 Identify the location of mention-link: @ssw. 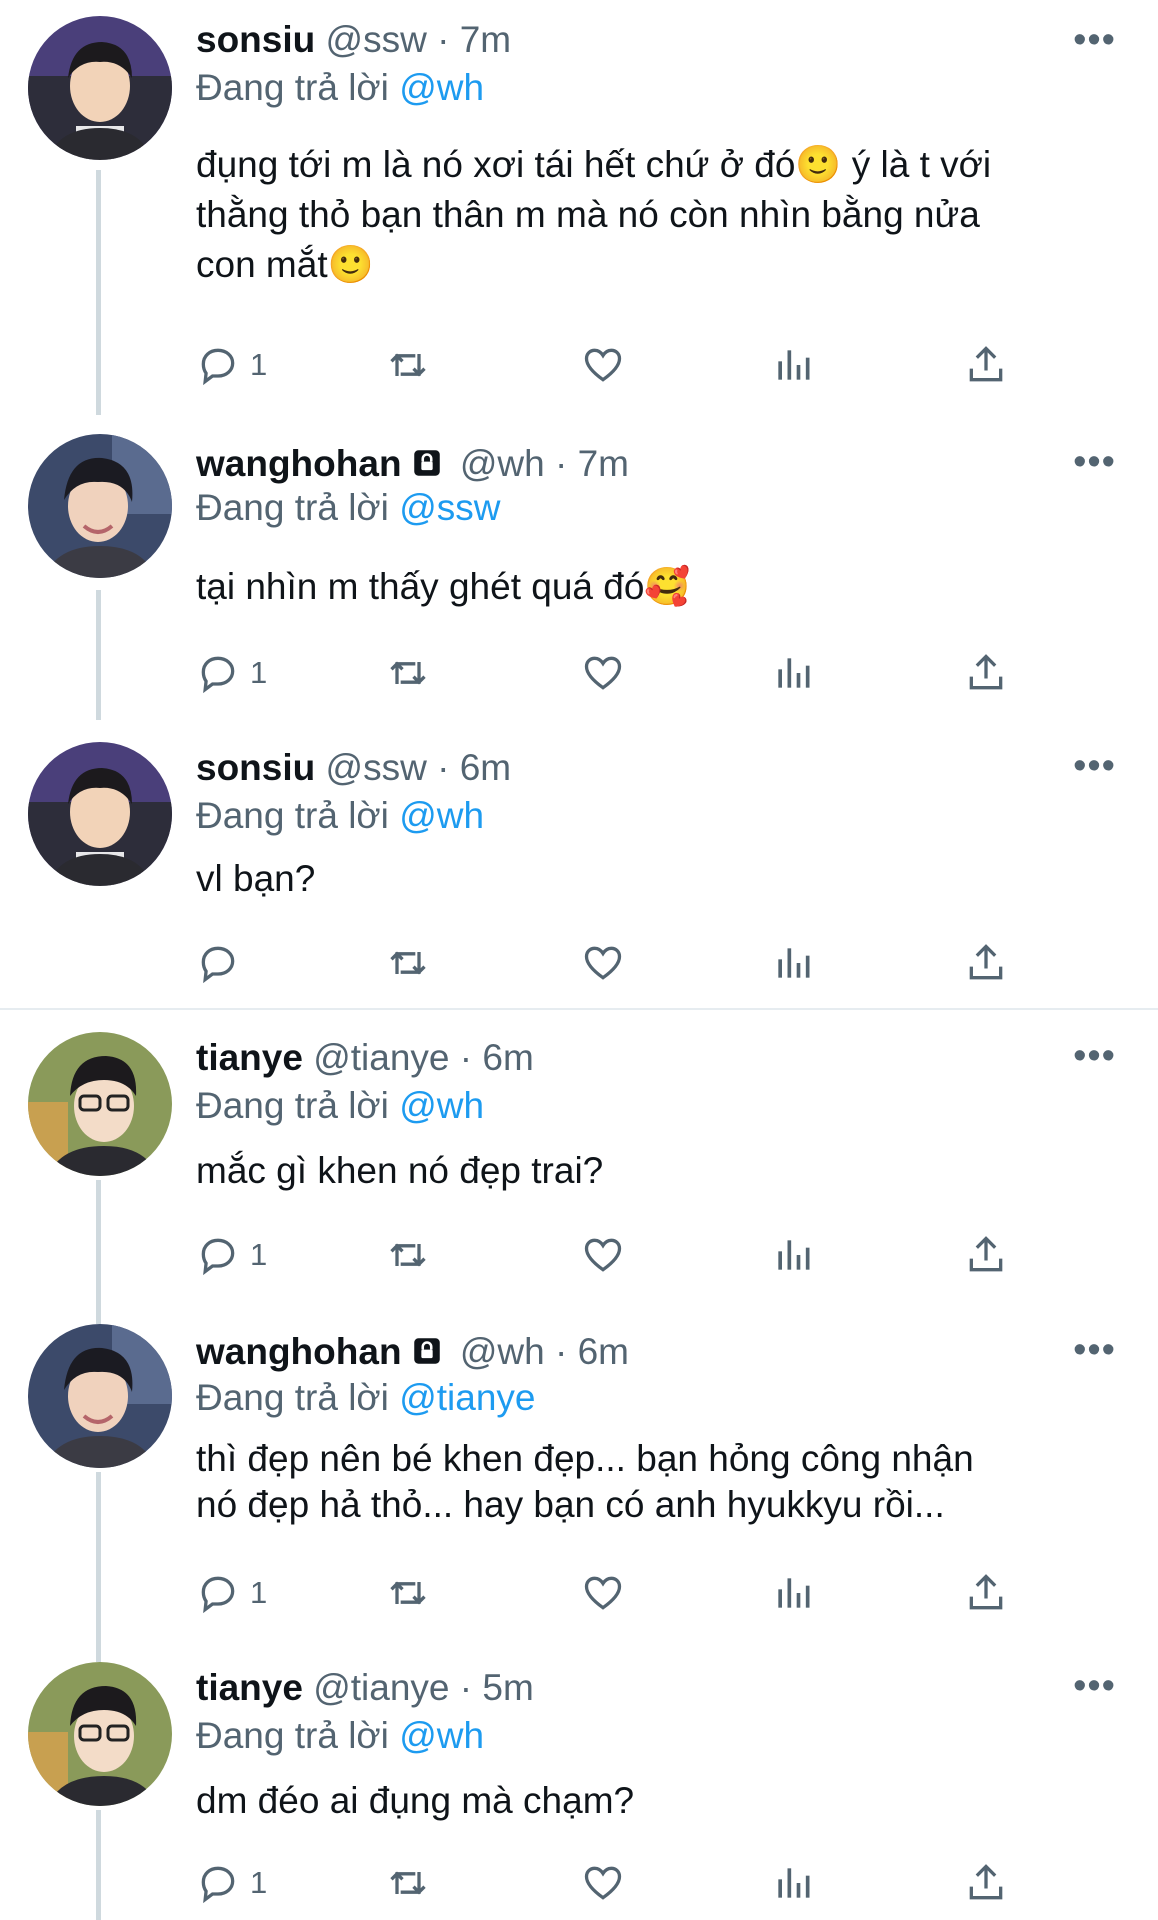
(449, 507).